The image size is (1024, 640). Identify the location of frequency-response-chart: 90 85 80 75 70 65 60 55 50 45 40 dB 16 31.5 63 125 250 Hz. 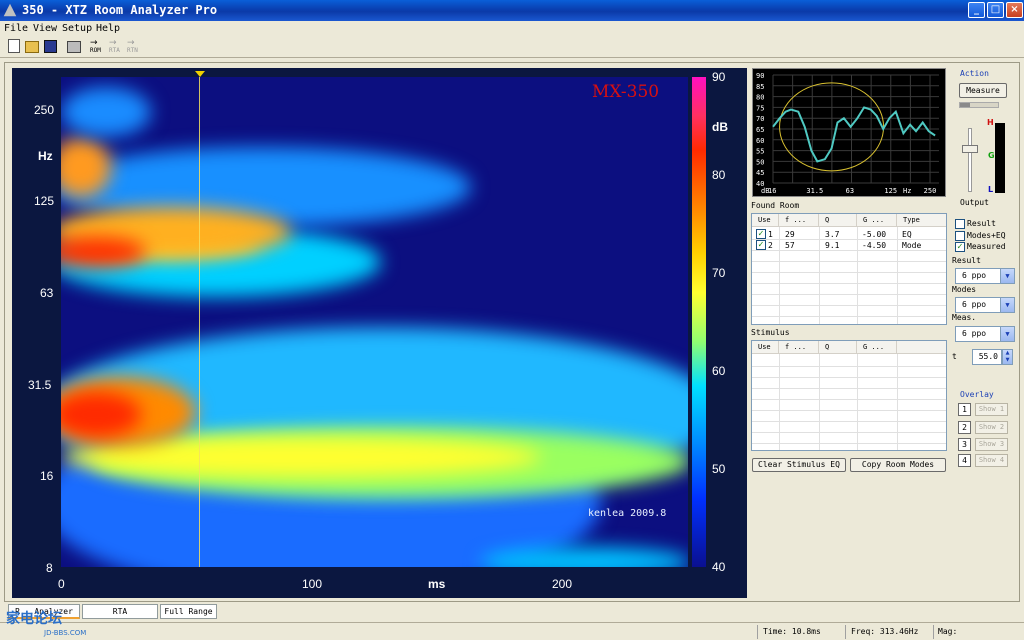
(849, 132).